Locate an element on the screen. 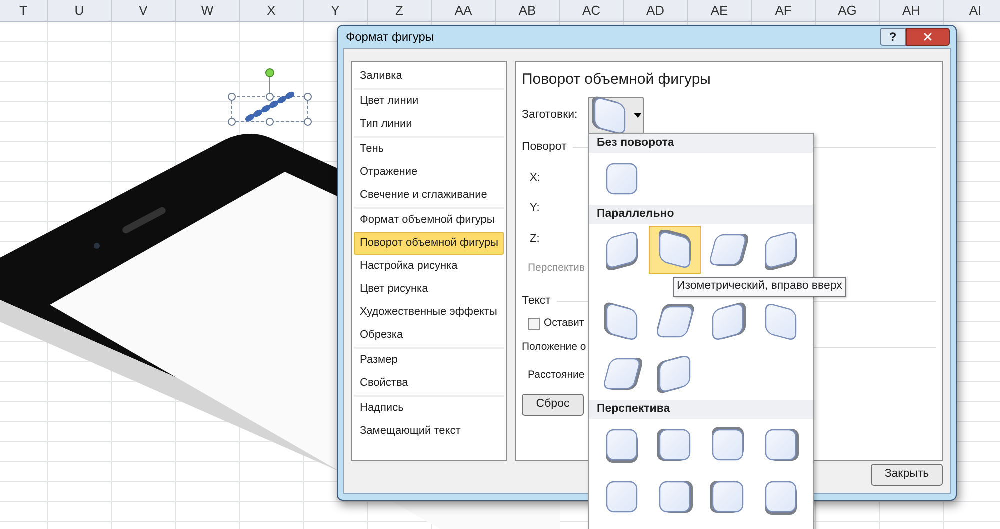  column-header: Z is located at coordinates (400, 10).